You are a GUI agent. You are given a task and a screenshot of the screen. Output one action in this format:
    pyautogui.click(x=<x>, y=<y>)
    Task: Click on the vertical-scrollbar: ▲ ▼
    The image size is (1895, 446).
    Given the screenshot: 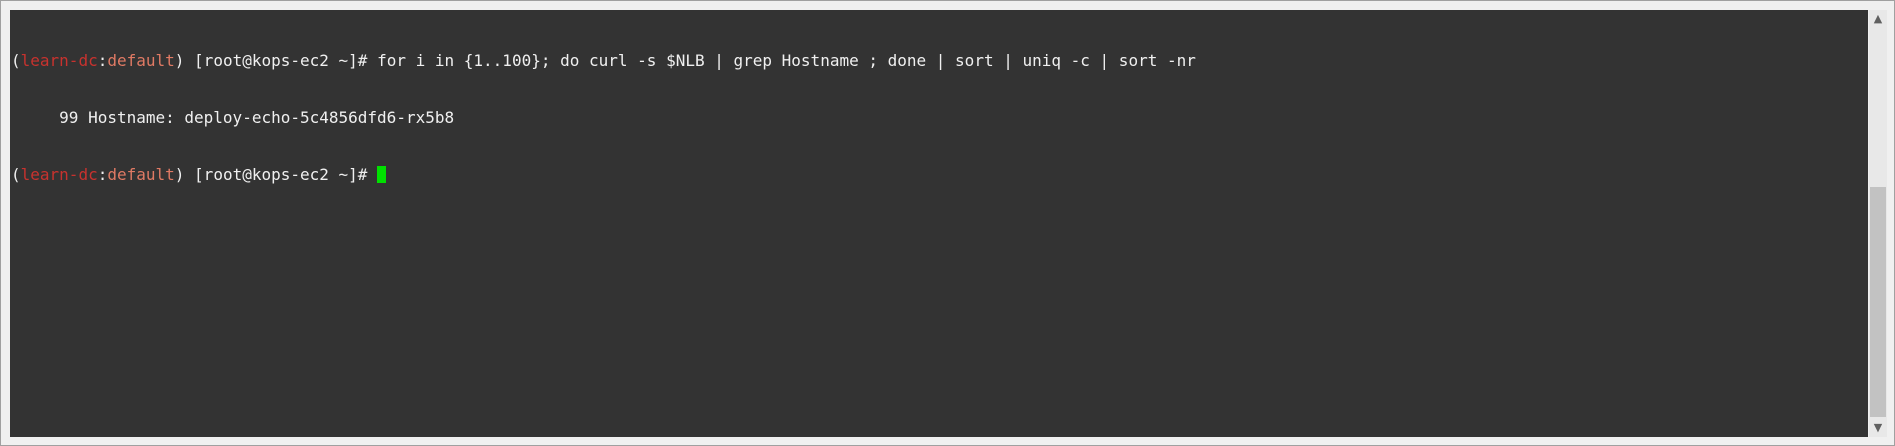 What is the action you would take?
    pyautogui.click(x=1878, y=223)
    